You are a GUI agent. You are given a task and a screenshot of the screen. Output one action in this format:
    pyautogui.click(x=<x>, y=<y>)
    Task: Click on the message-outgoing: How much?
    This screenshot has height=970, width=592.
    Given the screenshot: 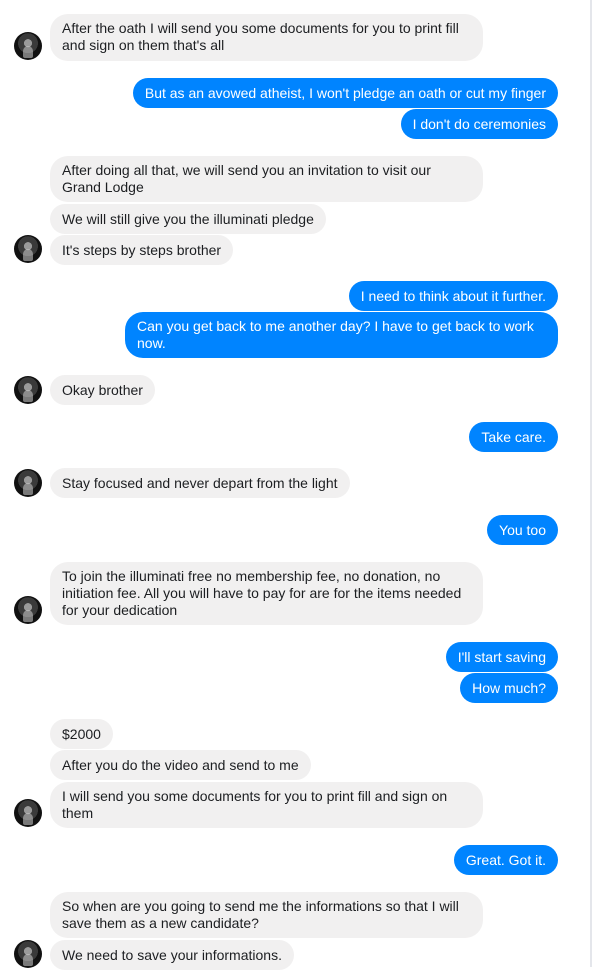 What is the action you would take?
    pyautogui.click(x=509, y=688)
    